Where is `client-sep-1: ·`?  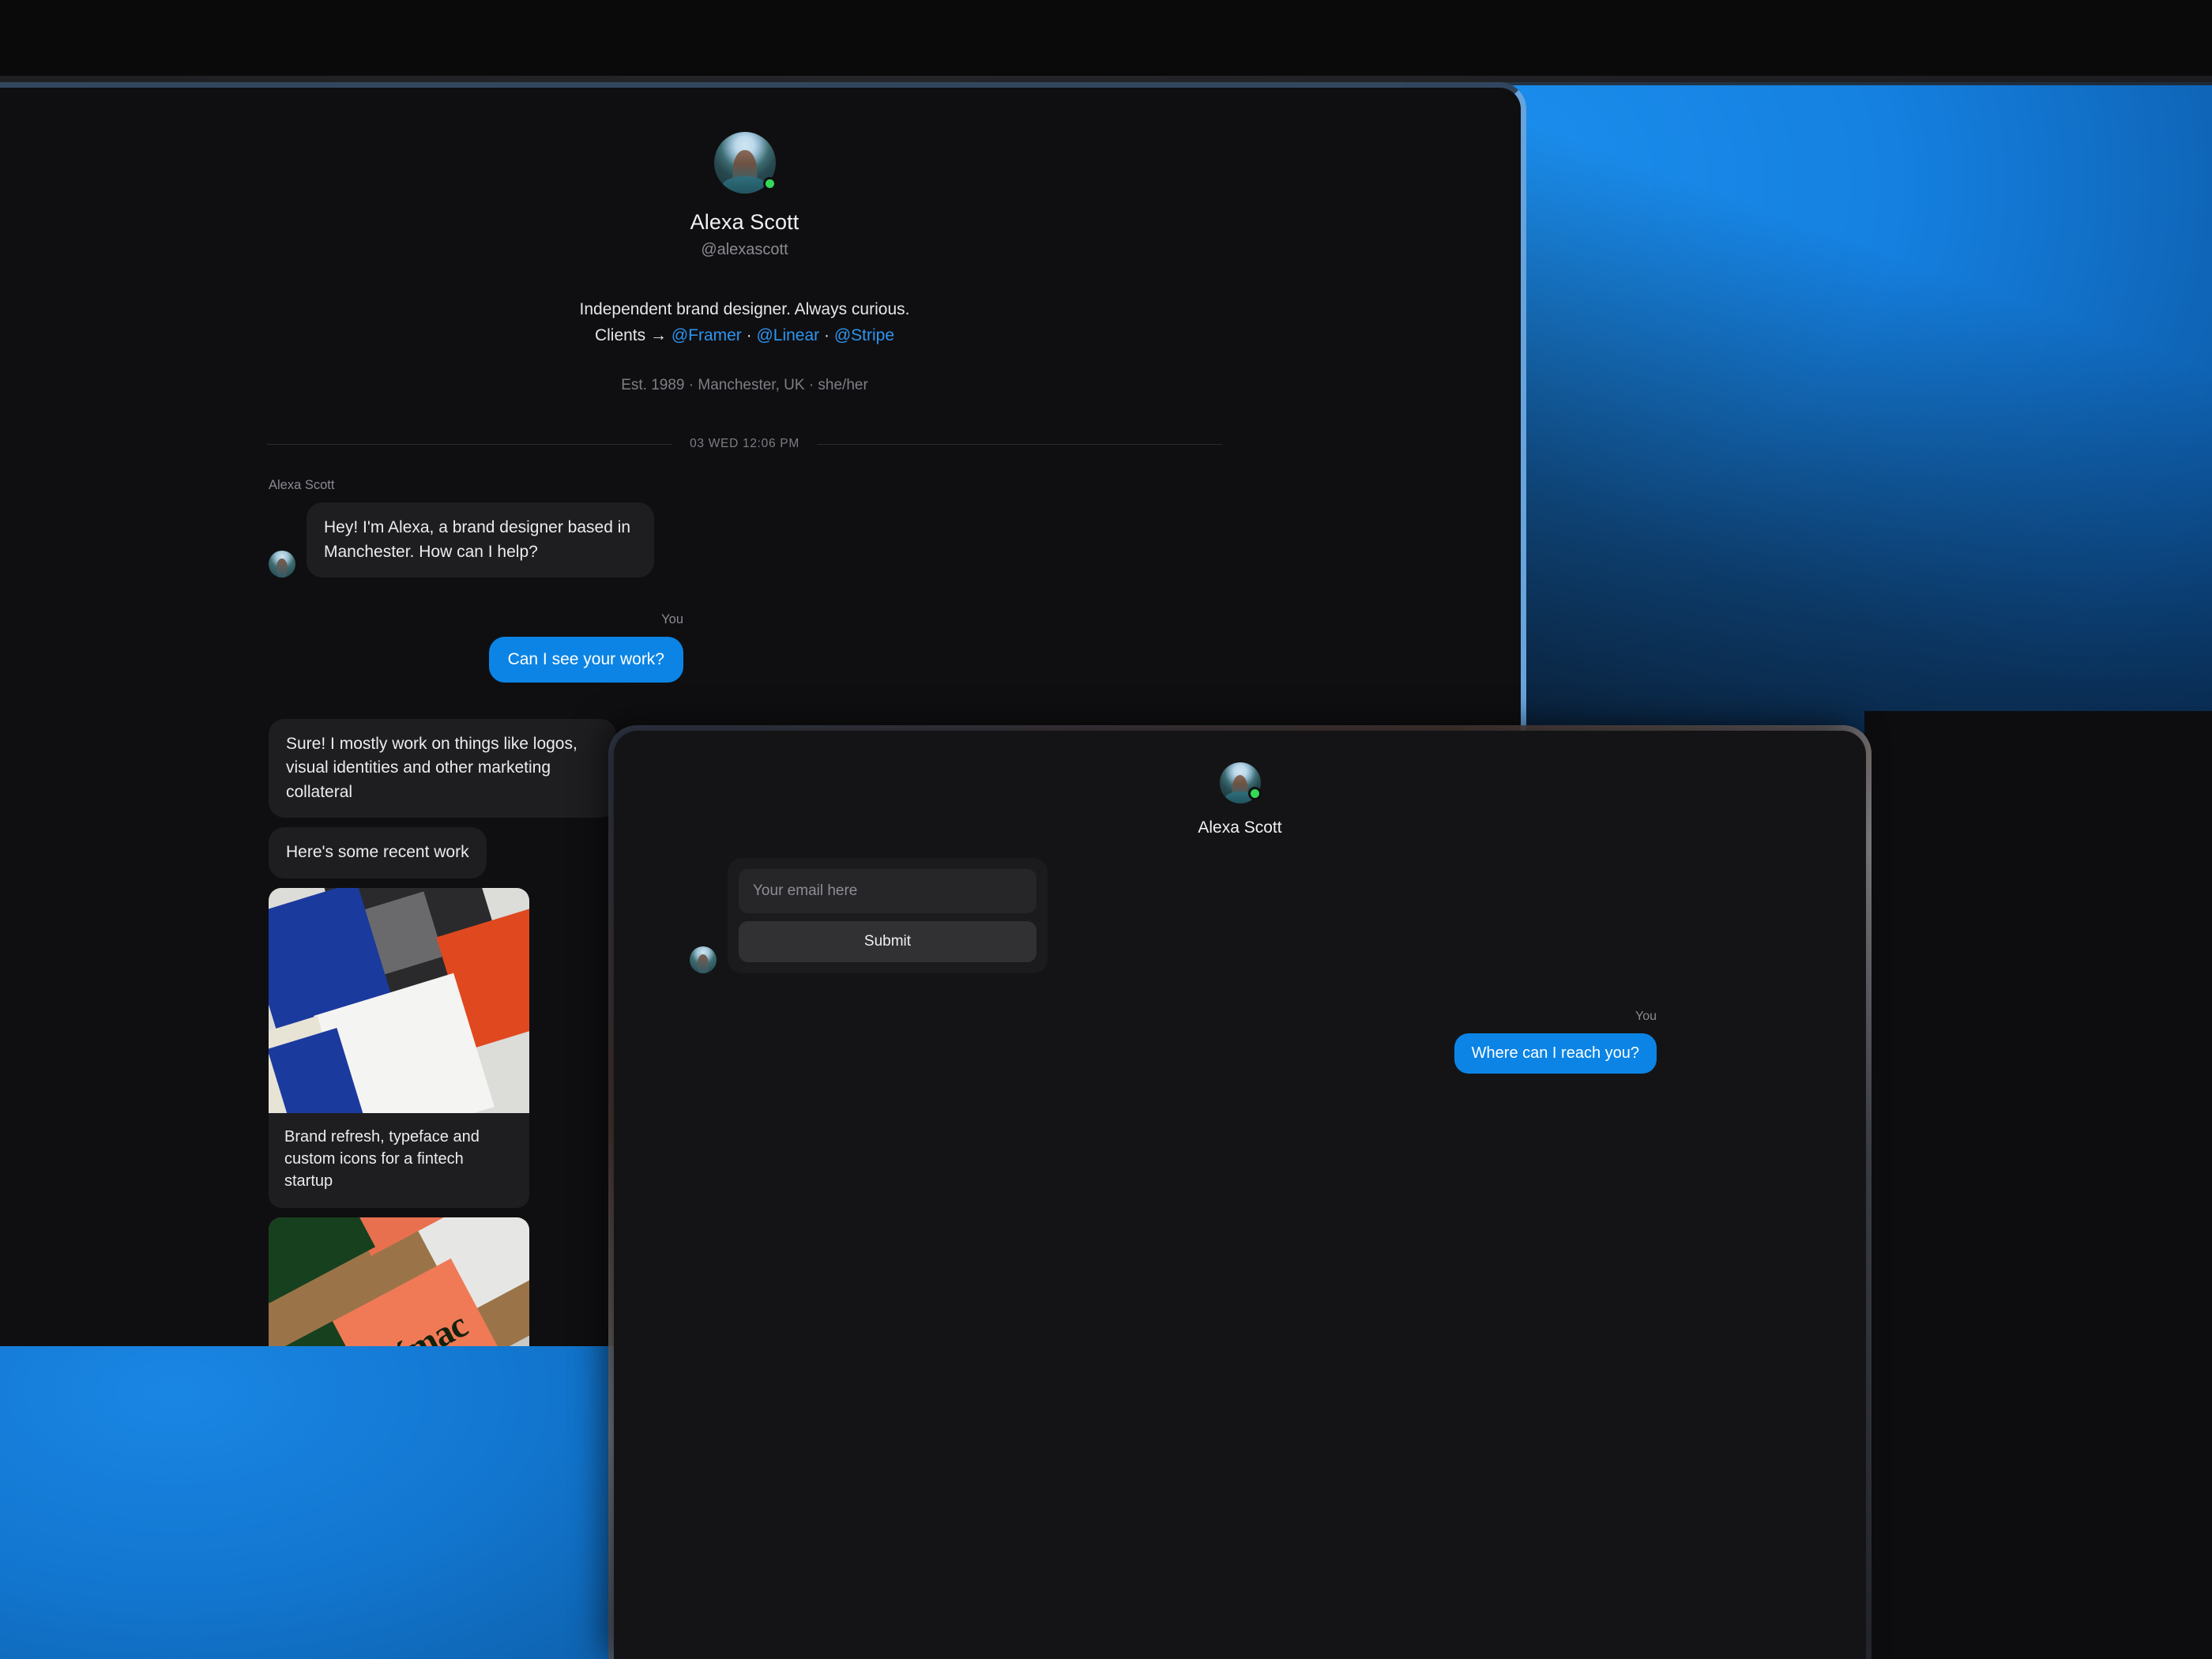
client-sep-1: · is located at coordinates (749, 335).